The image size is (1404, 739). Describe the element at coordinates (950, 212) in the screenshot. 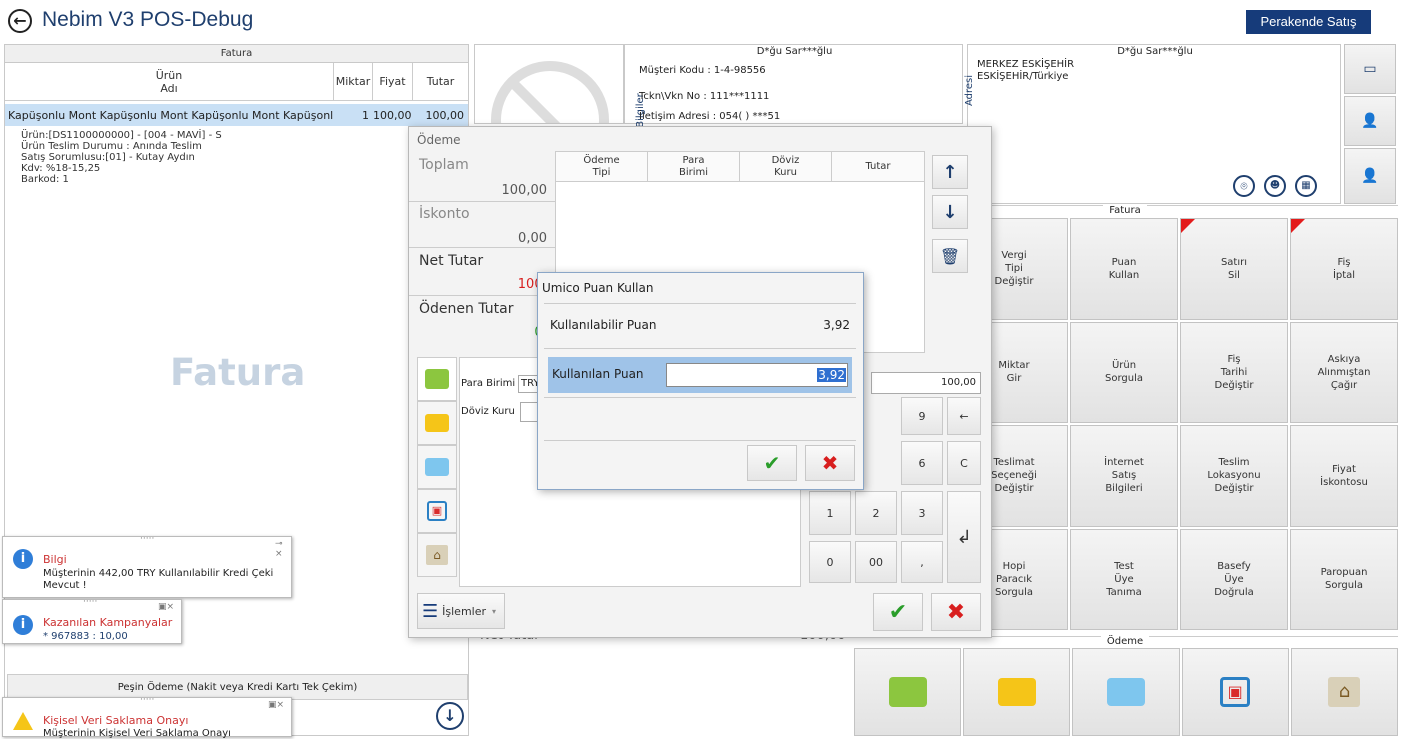

I see `move-down-button: ↓` at that location.